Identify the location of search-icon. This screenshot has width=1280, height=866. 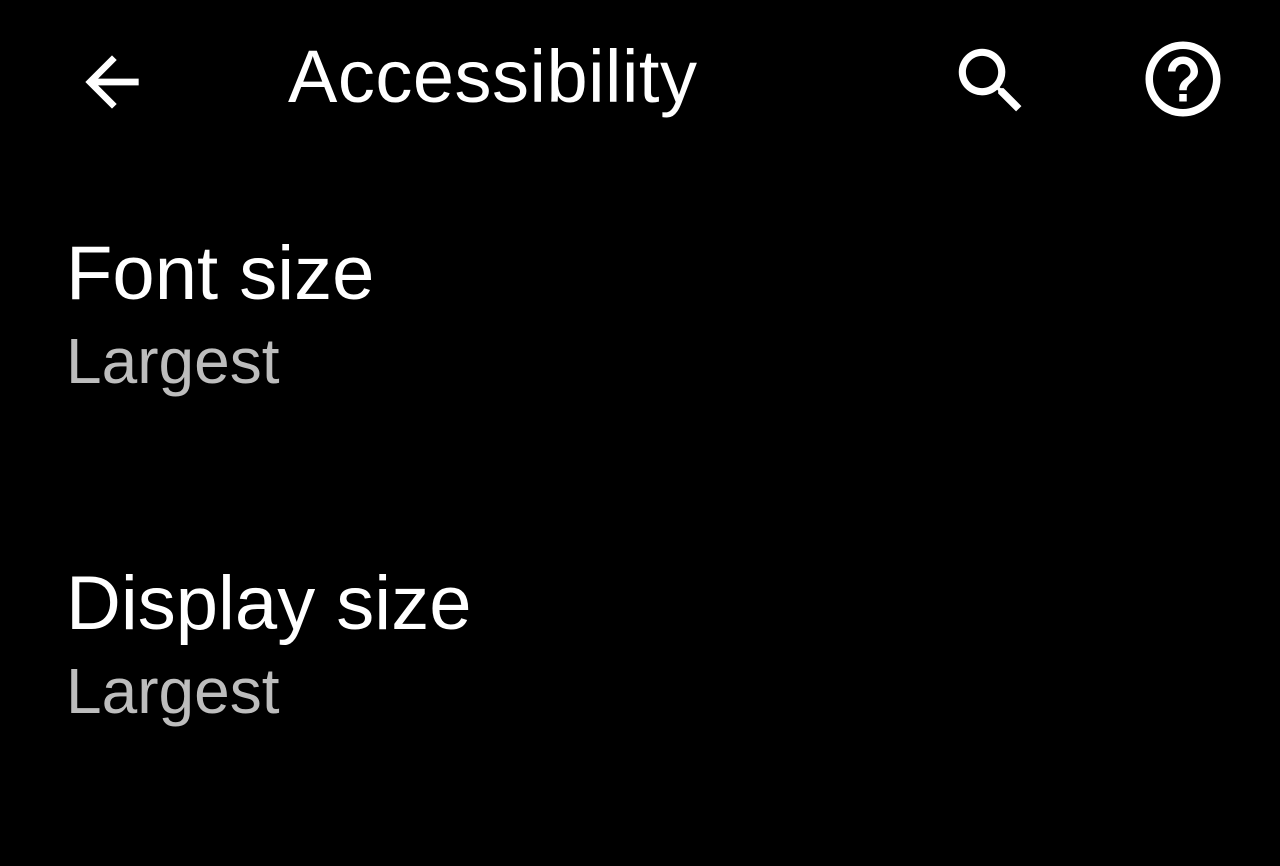
(990, 80).